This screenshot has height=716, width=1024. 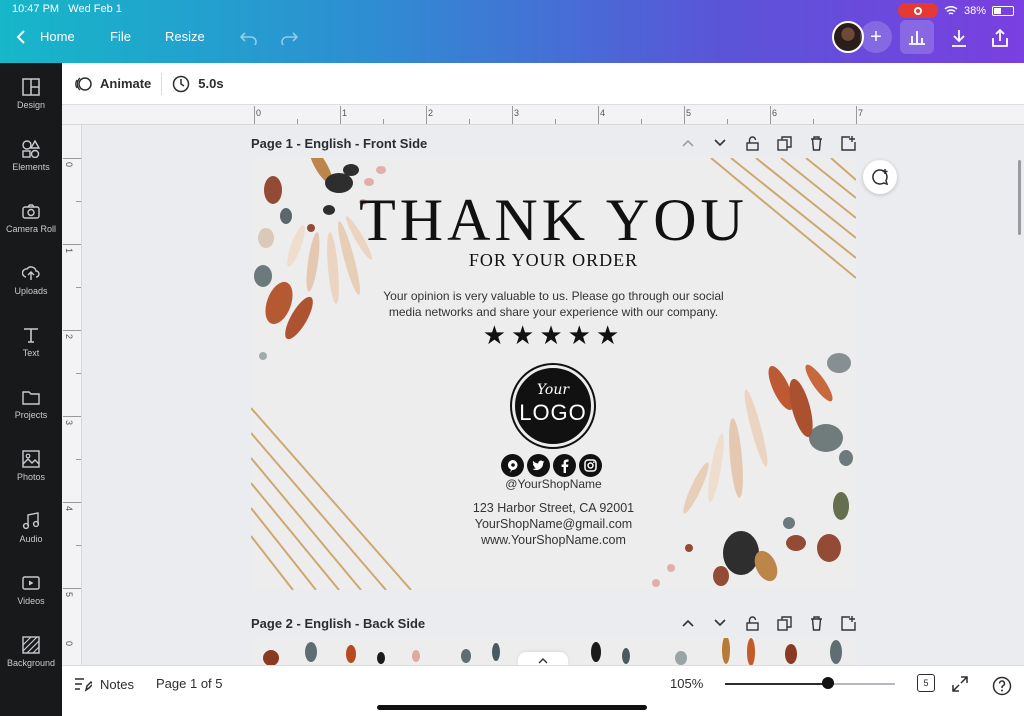 What do you see at coordinates (810, 684) in the screenshot?
I see `zoom-slider-track` at bounding box center [810, 684].